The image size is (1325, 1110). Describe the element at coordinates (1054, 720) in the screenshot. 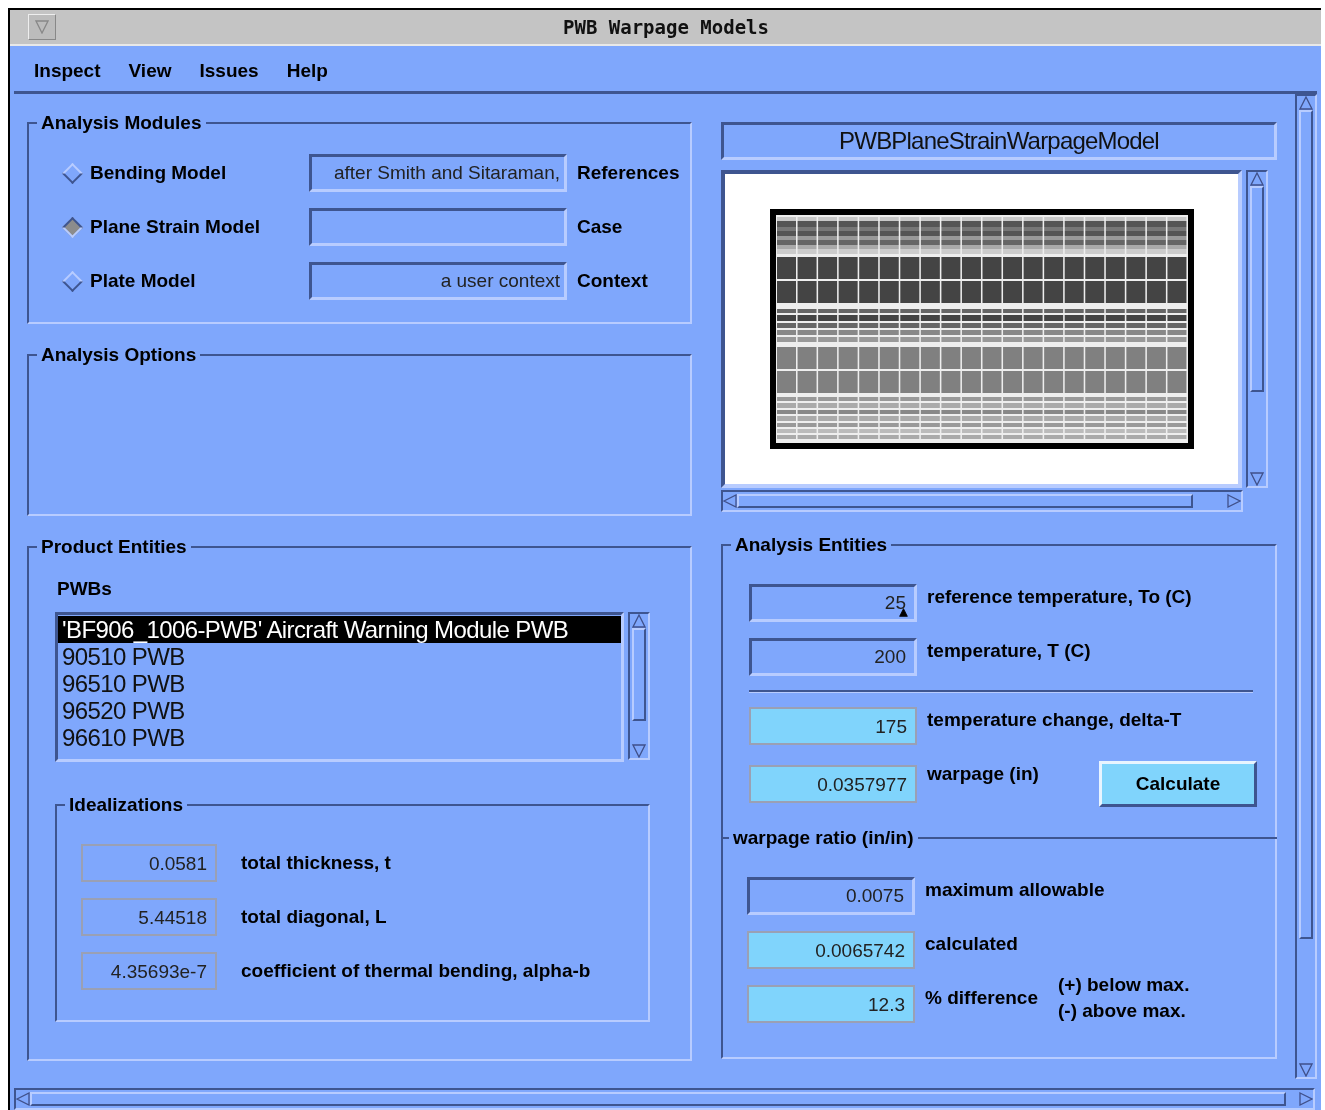

I see `field-label: temperature change, delta-T` at that location.